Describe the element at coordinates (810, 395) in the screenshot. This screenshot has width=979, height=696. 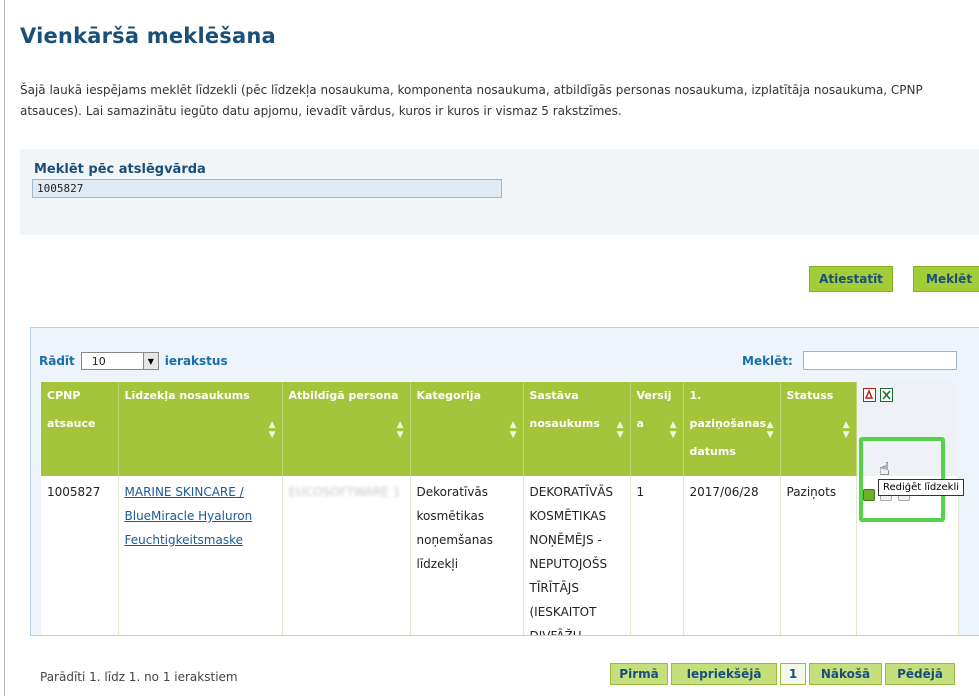
I see `column-header-label: Statuss` at that location.